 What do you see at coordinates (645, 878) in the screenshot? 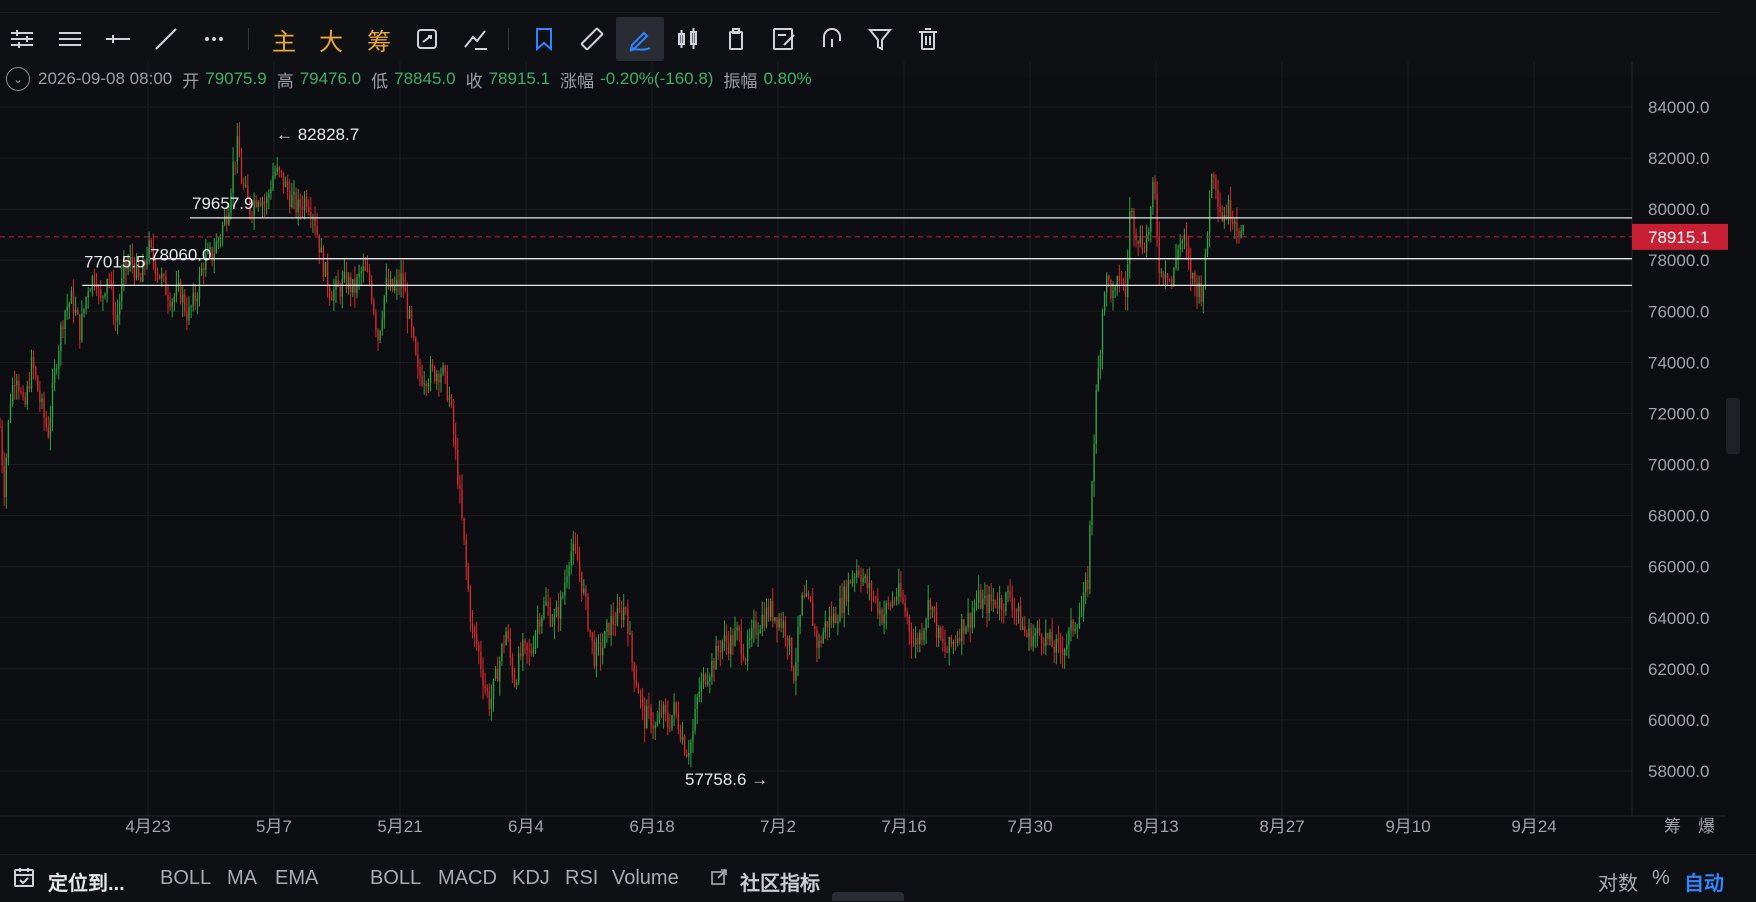
I see `sub-indicator-volume: Volume` at bounding box center [645, 878].